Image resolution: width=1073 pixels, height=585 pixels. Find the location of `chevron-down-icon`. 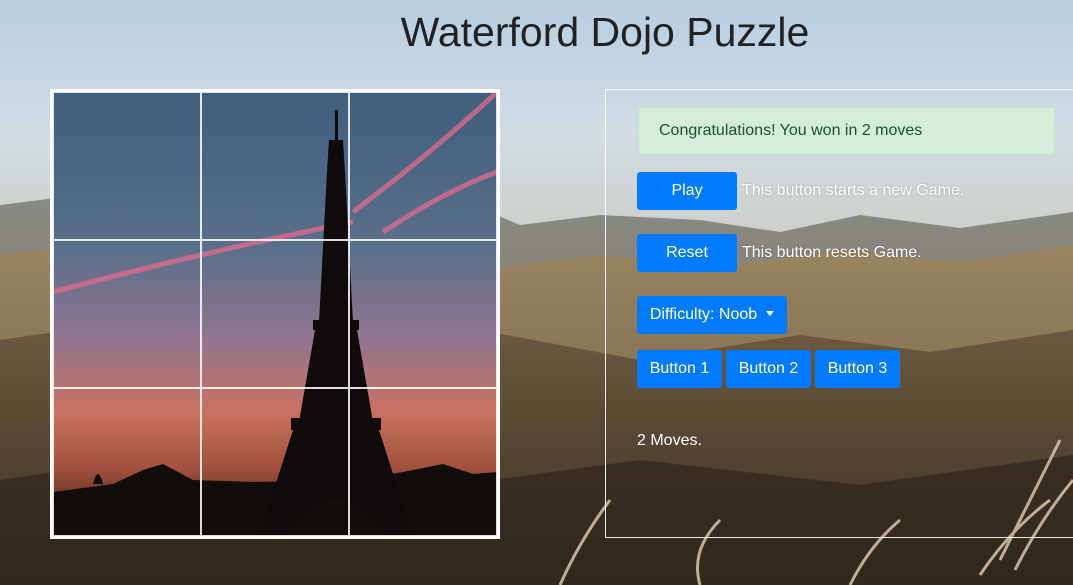

chevron-down-icon is located at coordinates (770, 313).